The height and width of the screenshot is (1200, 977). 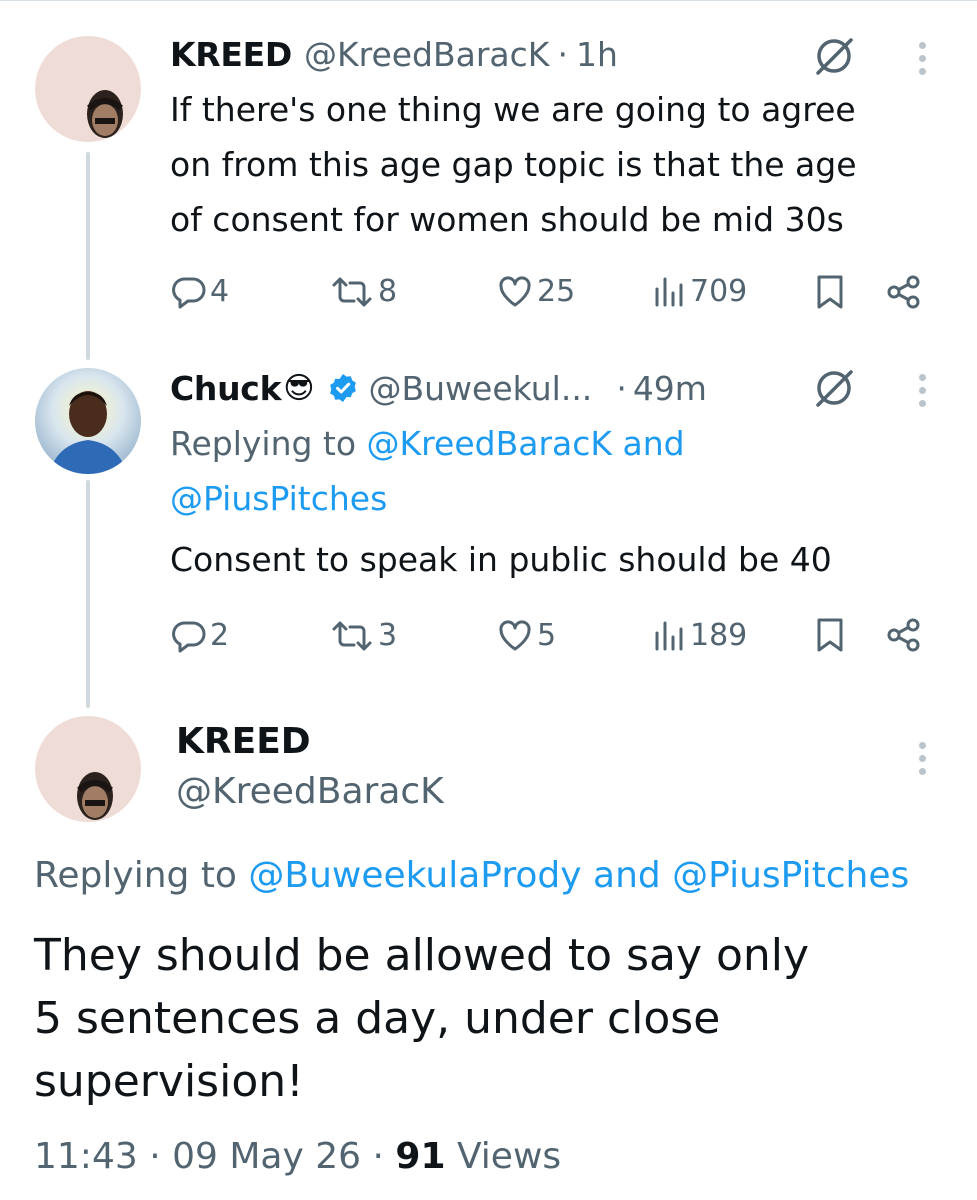 I want to click on tweet-date: 09 May 26, so click(x=266, y=1156).